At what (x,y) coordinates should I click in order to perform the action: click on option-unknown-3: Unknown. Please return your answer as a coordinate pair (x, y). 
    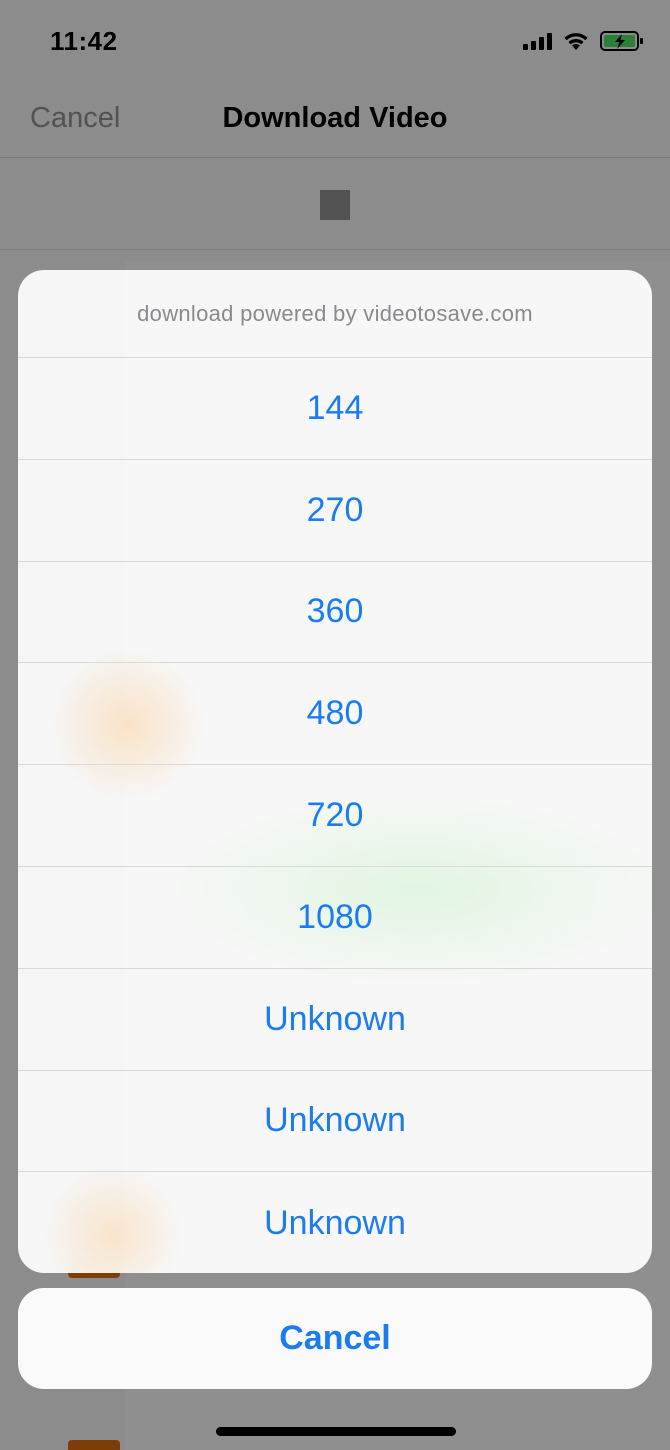
    Looking at the image, I should click on (335, 1222).